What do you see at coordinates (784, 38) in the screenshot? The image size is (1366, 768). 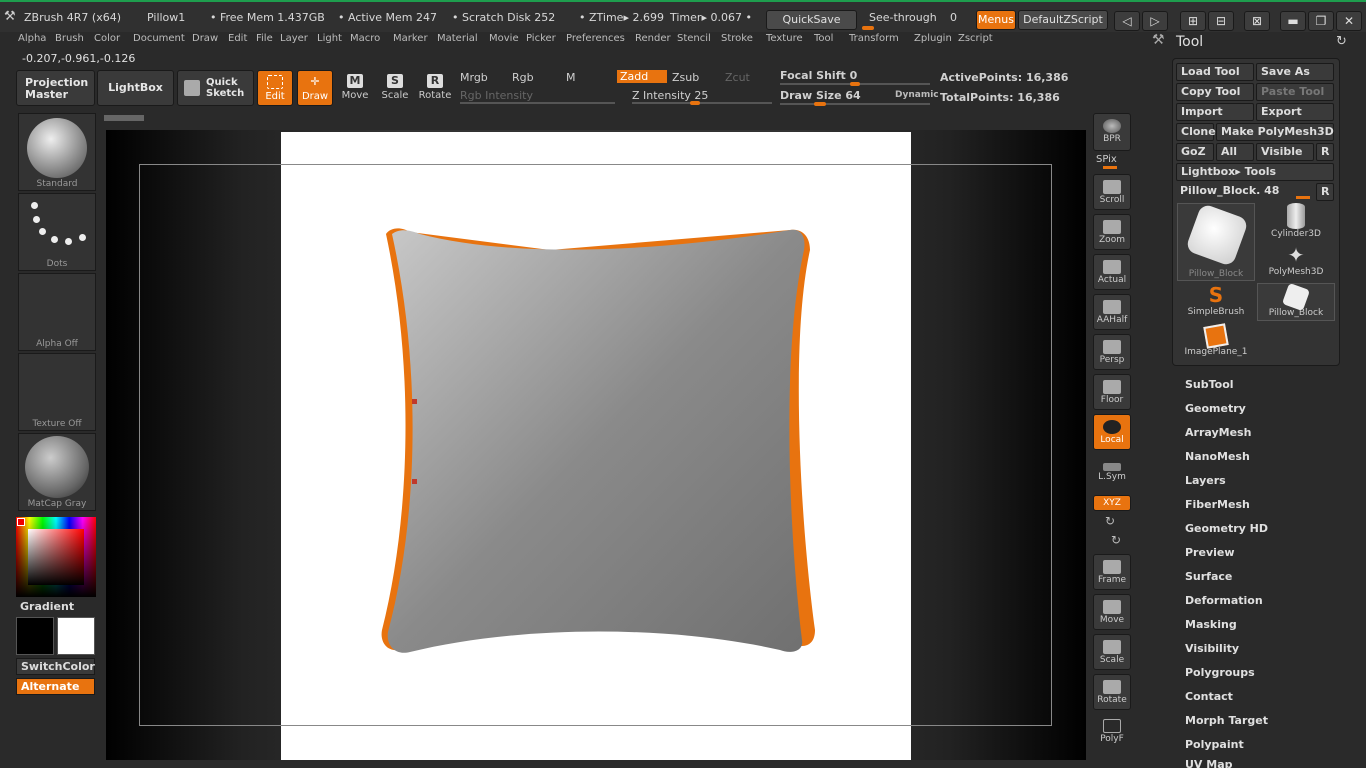 I see `menu-texture: Texture` at bounding box center [784, 38].